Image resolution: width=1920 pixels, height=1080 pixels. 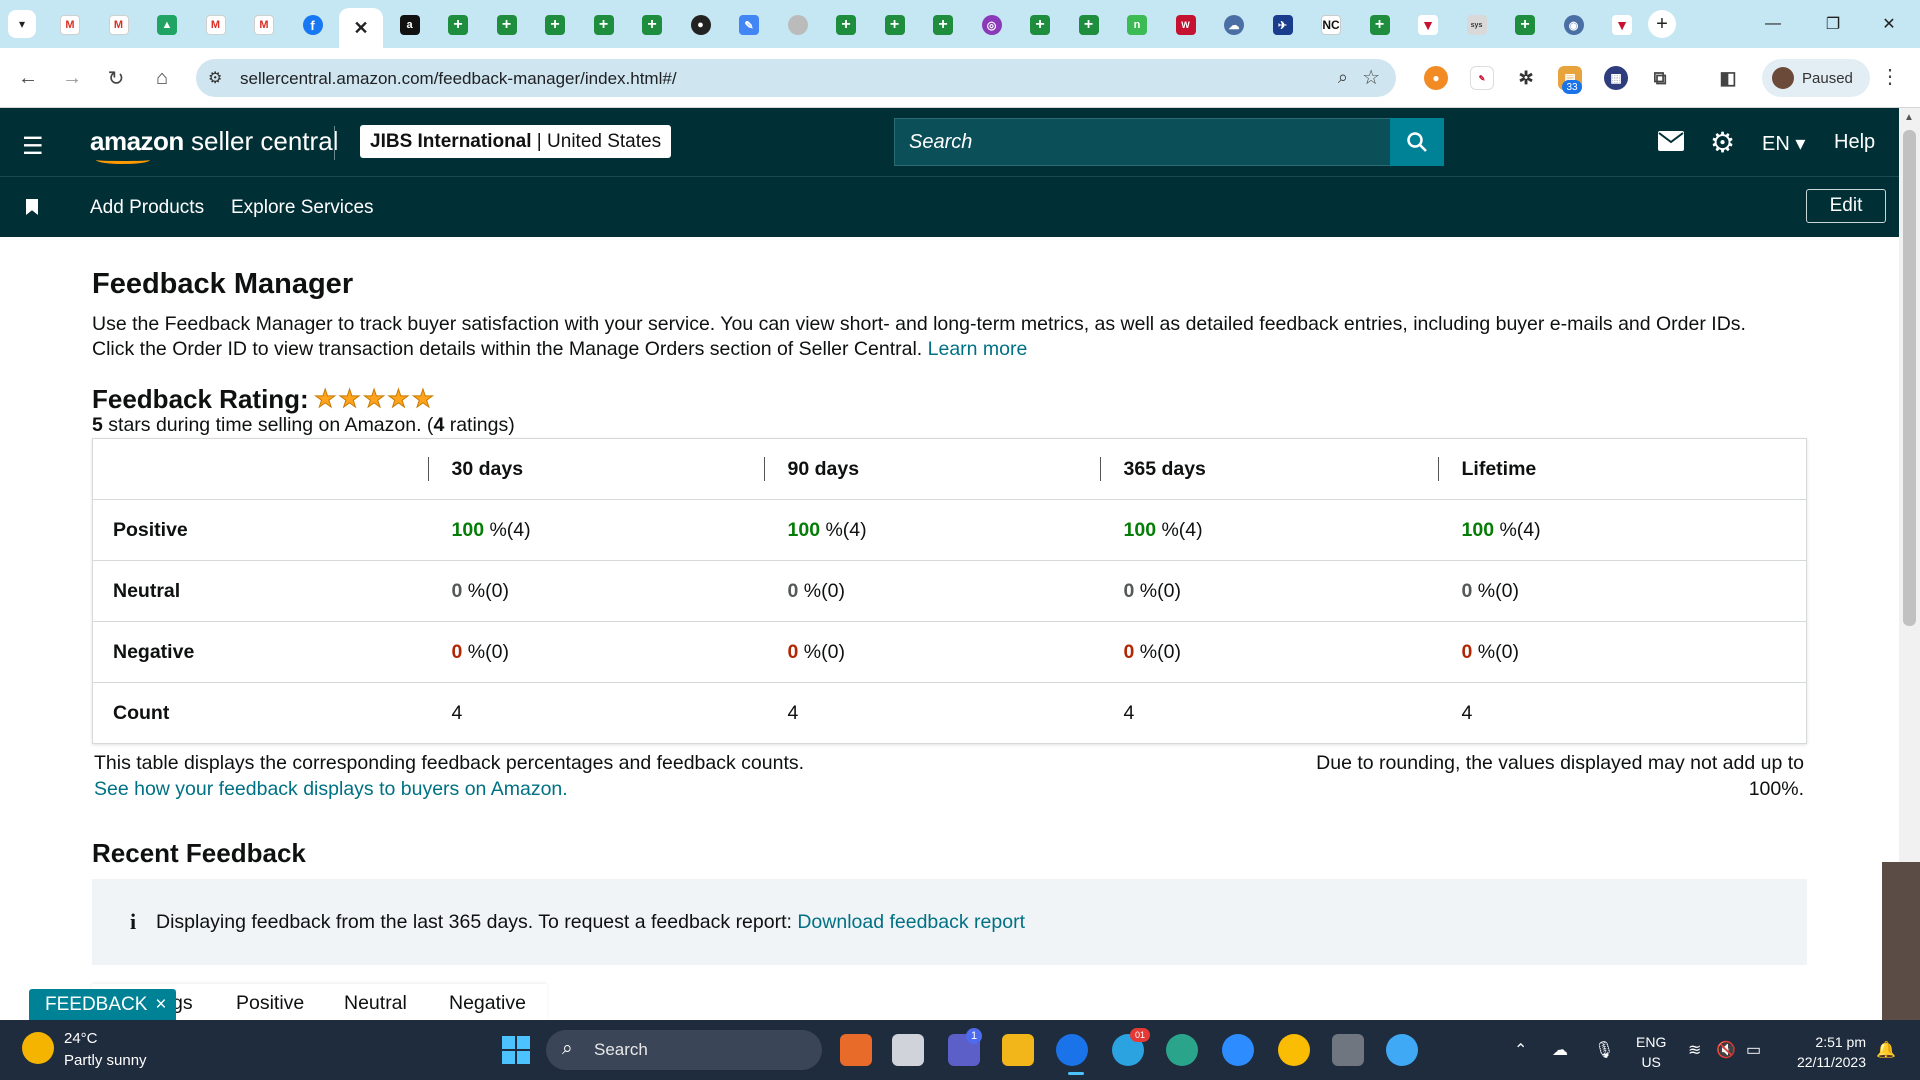 I want to click on home-icon: ⌂, so click(x=162, y=78).